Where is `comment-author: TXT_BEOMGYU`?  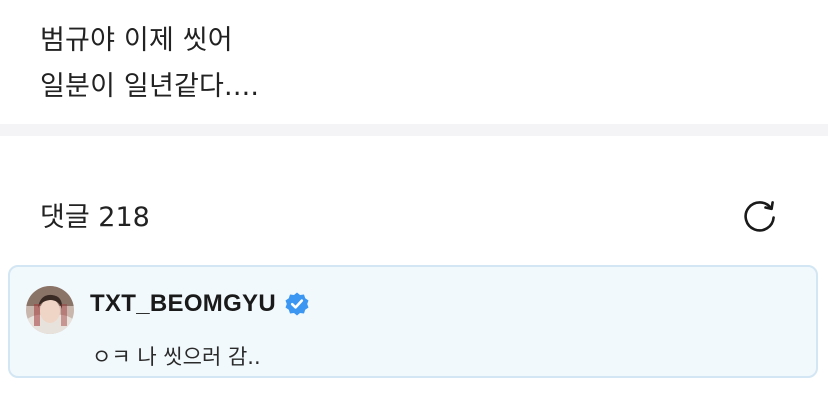 comment-author: TXT_BEOMGYU is located at coordinates (200, 304).